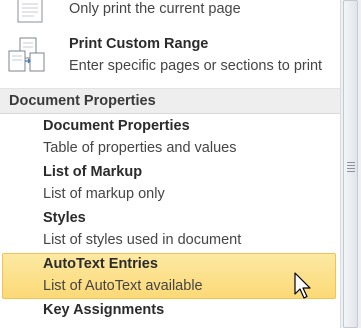 The width and height of the screenshot is (361, 328). Describe the element at coordinates (64, 218) in the screenshot. I see `styles-title: Styles` at that location.